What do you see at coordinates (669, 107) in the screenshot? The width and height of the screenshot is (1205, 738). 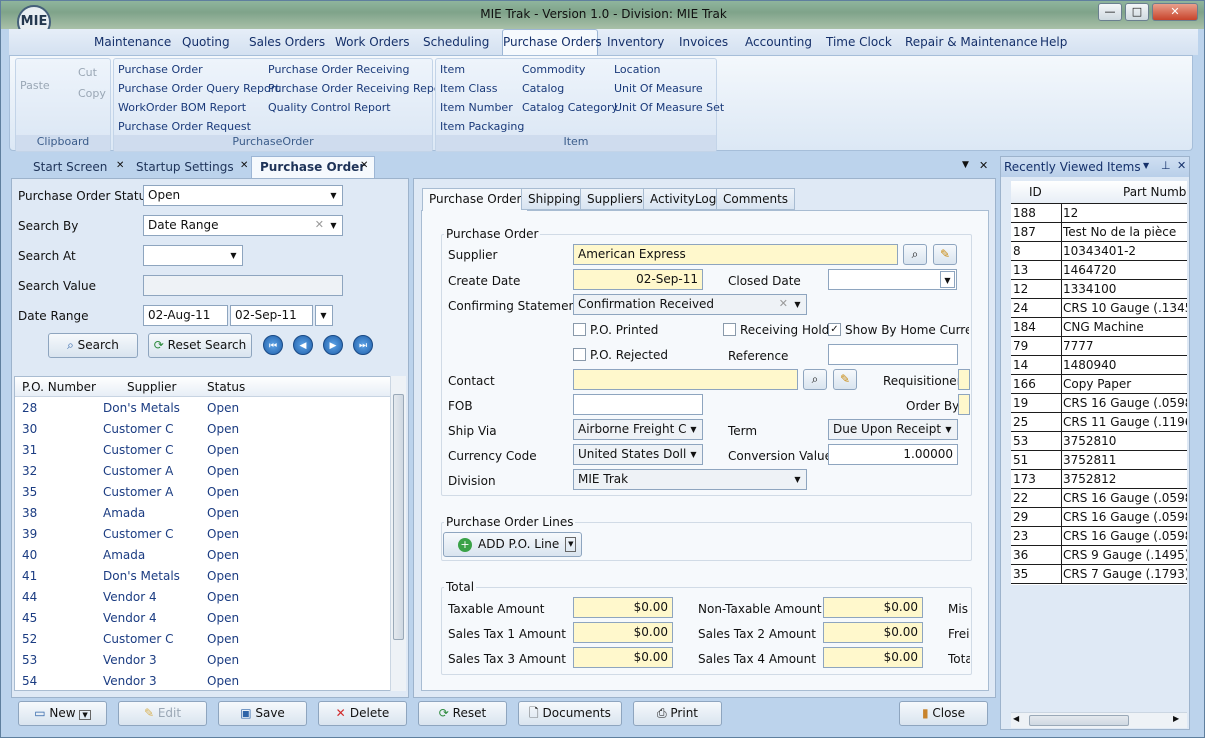 I see `ribbon-unit-of-measure-set: Unit Of Measure Set` at bounding box center [669, 107].